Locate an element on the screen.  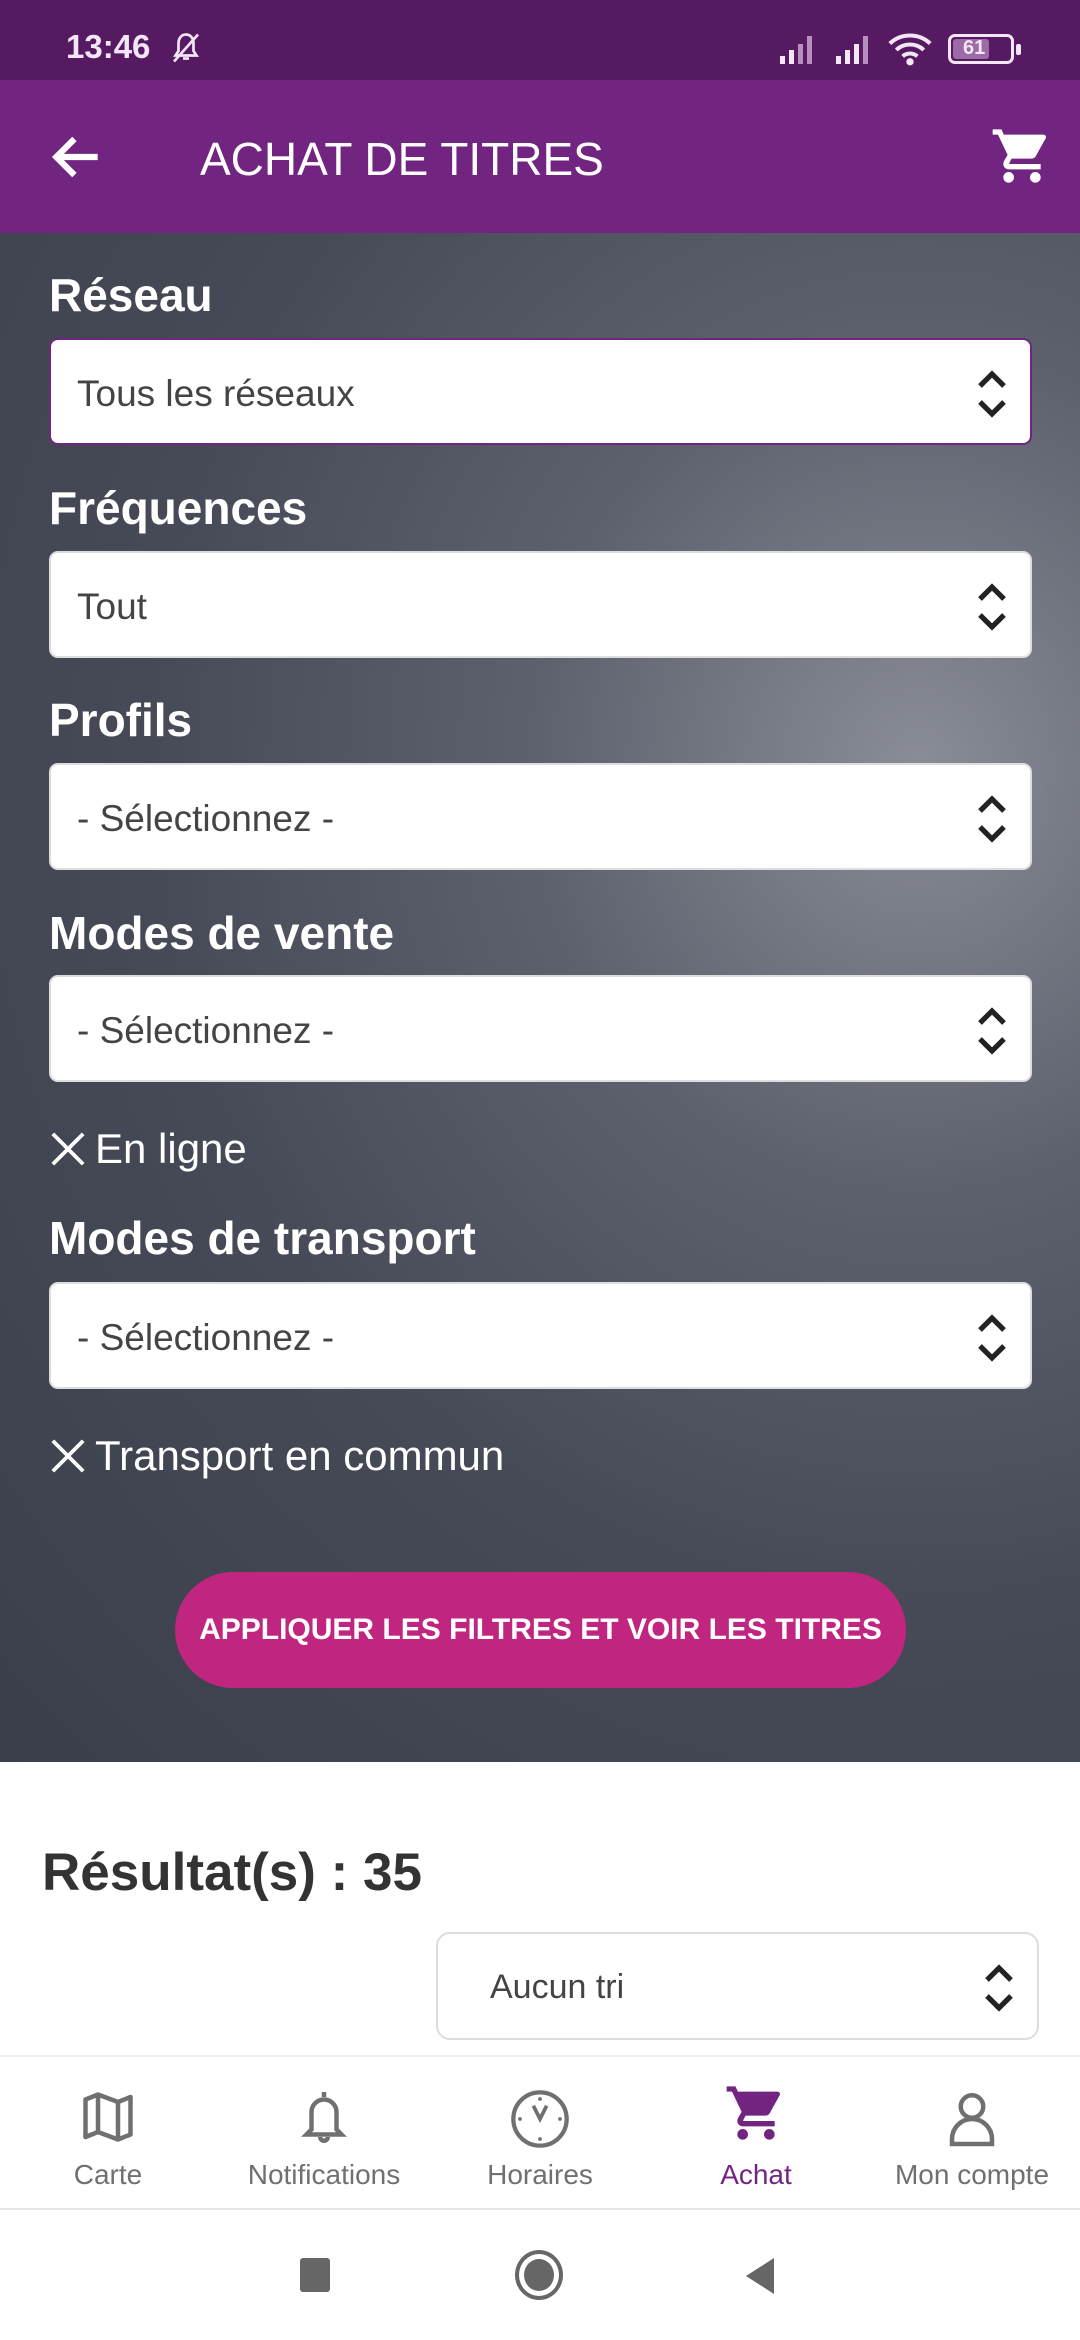
system-nav-bar is located at coordinates (540, 2275).